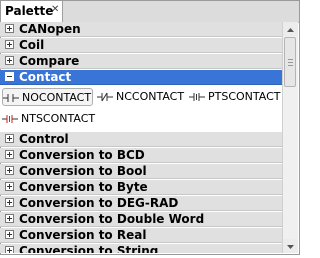  I want to click on tool-label: PTSCONTACT, so click(244, 96).